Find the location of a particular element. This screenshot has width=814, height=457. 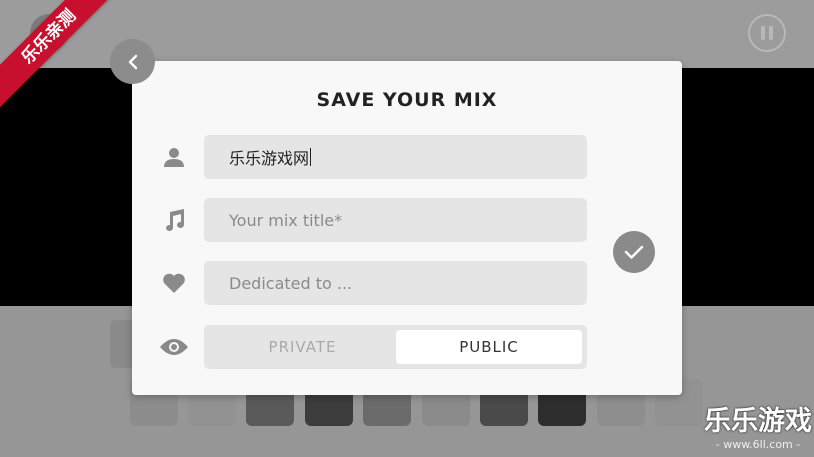

watermark-title: 乐乐游戏 is located at coordinates (758, 421).